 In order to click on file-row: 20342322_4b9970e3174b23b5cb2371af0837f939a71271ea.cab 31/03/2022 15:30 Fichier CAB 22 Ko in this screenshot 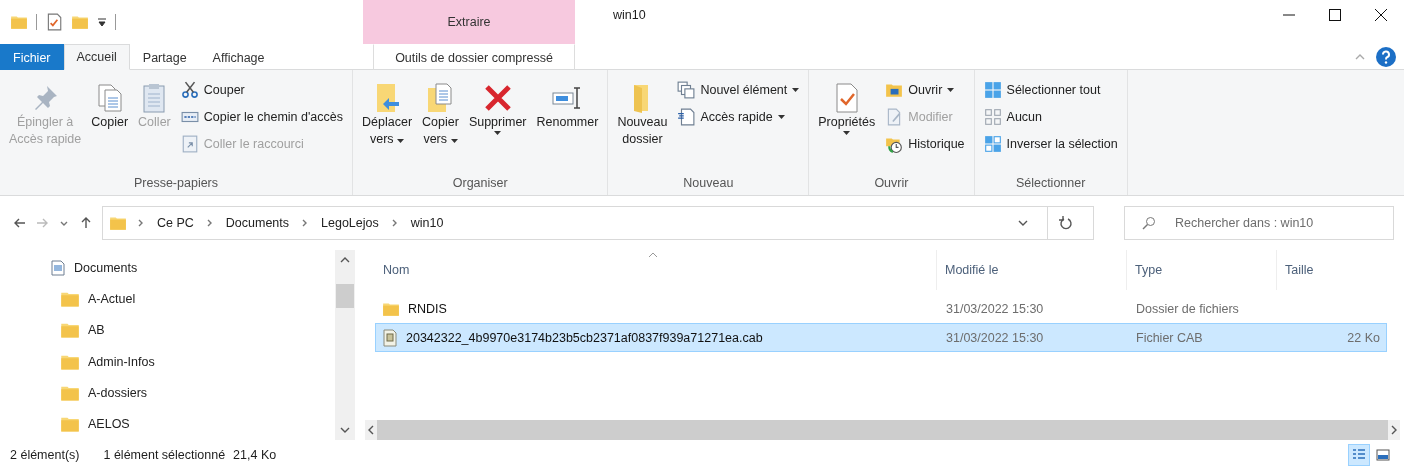, I will do `click(881, 337)`.